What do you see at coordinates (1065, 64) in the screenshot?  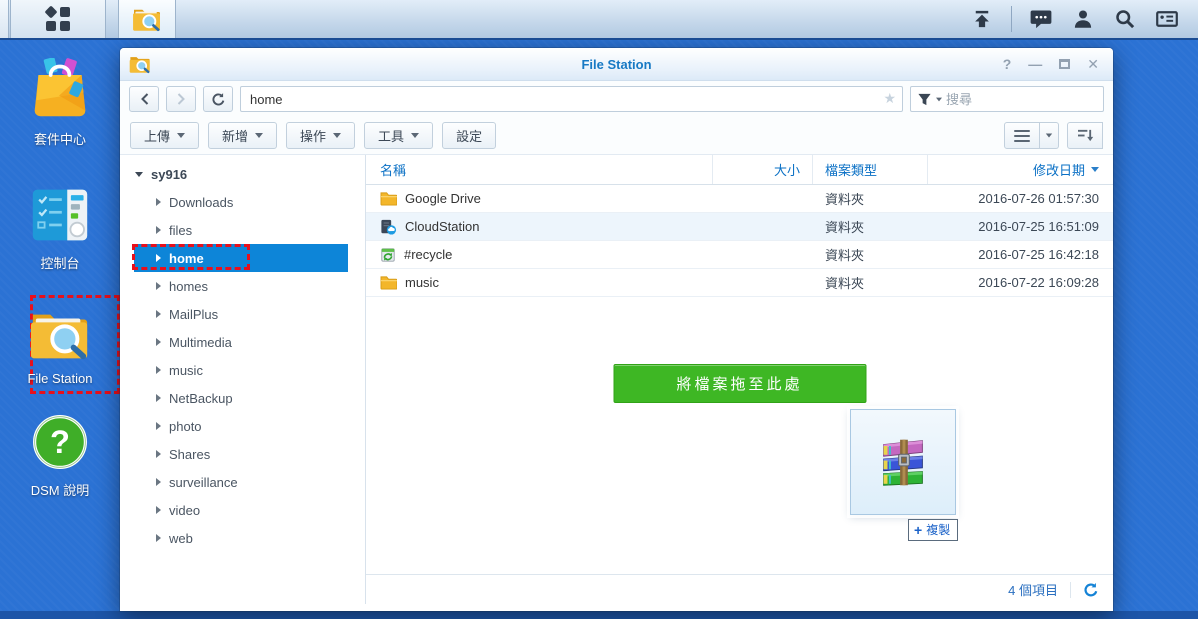 I see `maximize-button` at bounding box center [1065, 64].